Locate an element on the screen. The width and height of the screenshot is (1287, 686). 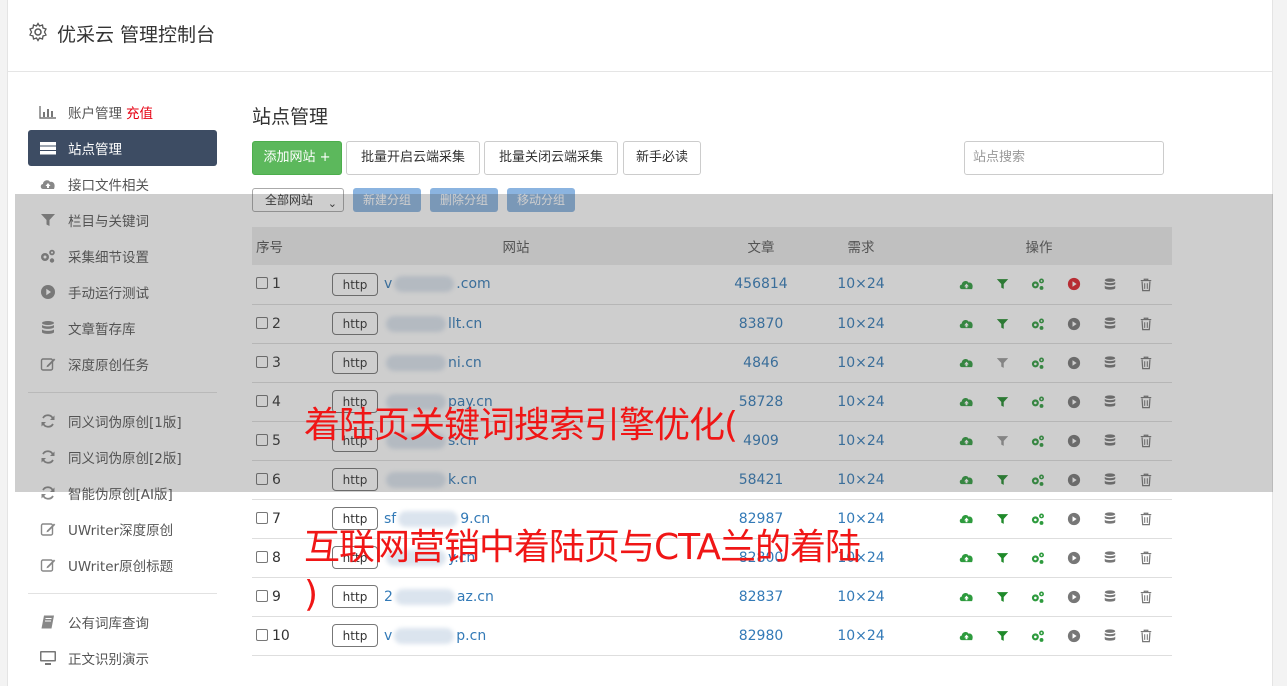
sidebar-item-c1: 正文识别演示 is located at coordinates (122, 658).